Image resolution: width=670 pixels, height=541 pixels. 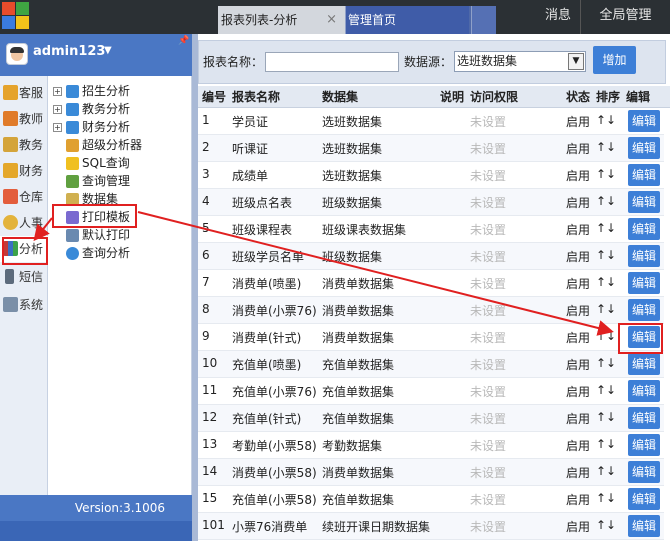 I want to click on row-report-name: 班级点名表, so click(x=262, y=203).